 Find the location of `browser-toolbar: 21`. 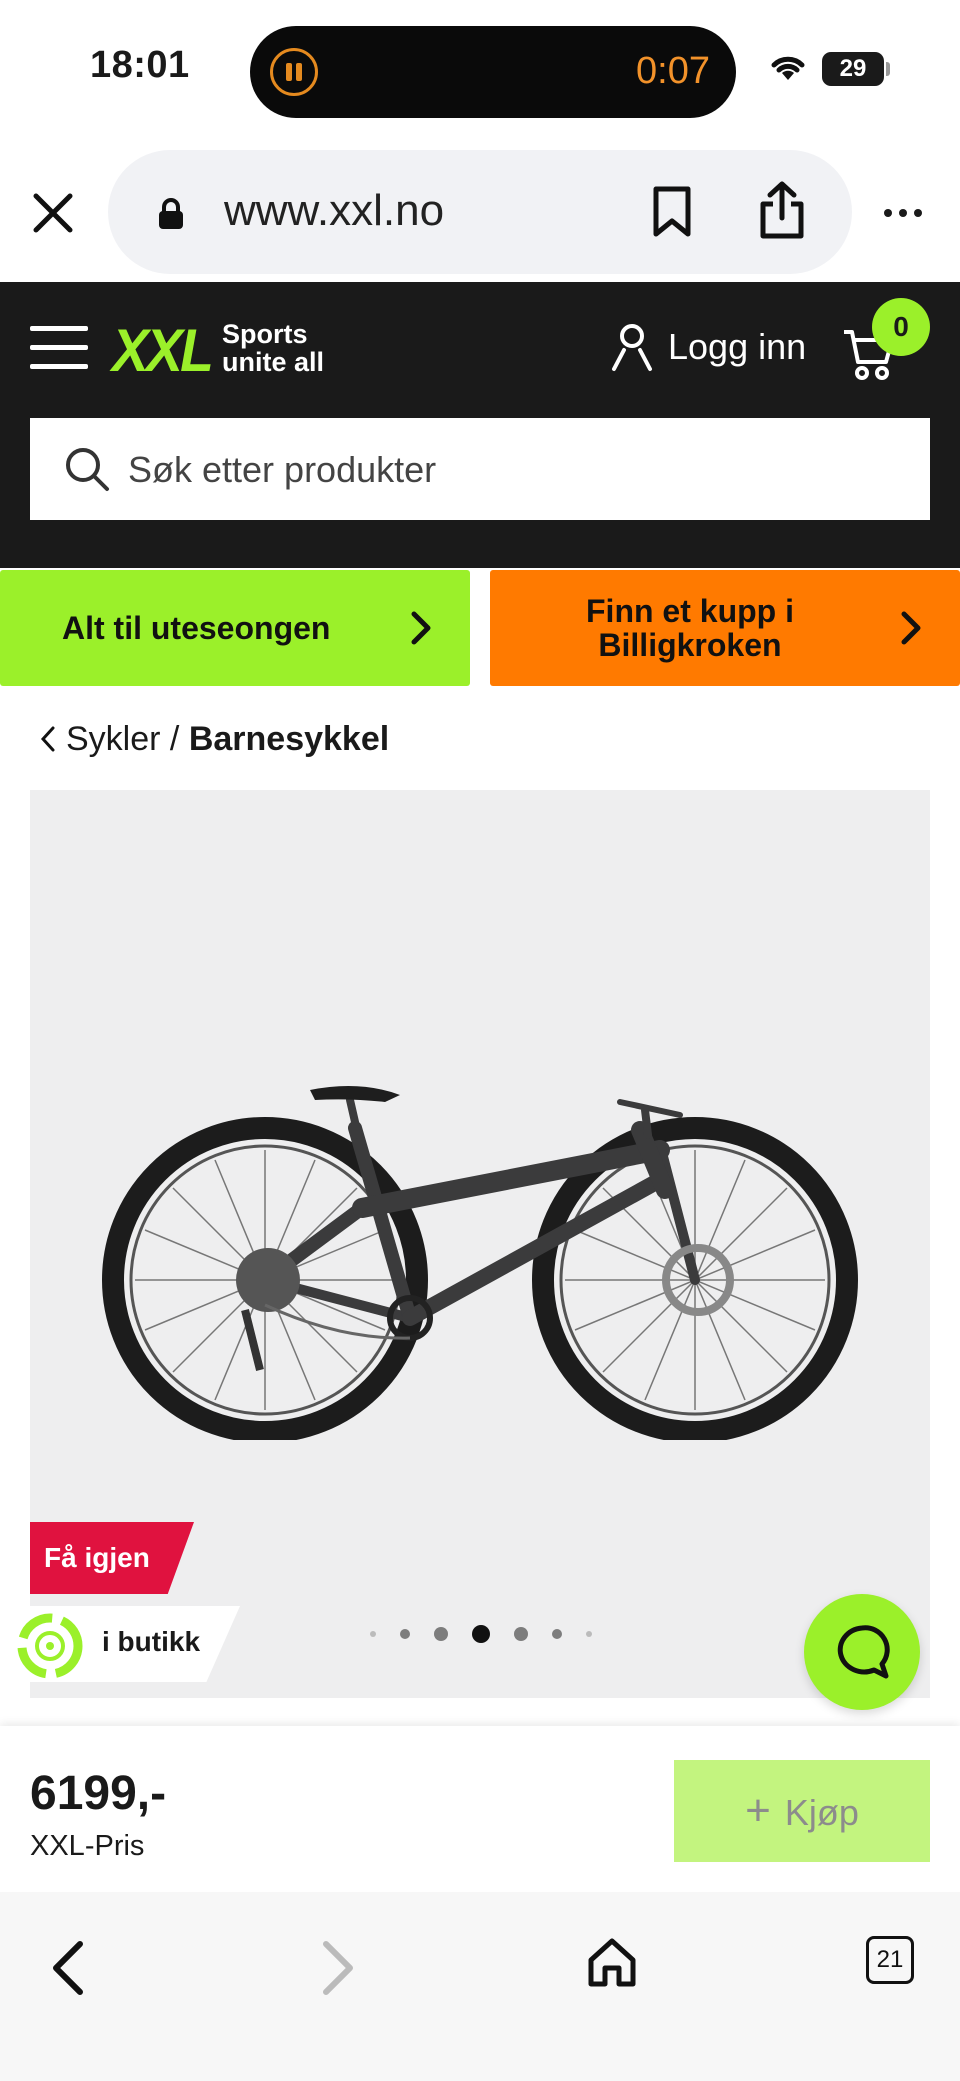

browser-toolbar: 21 is located at coordinates (480, 1986).